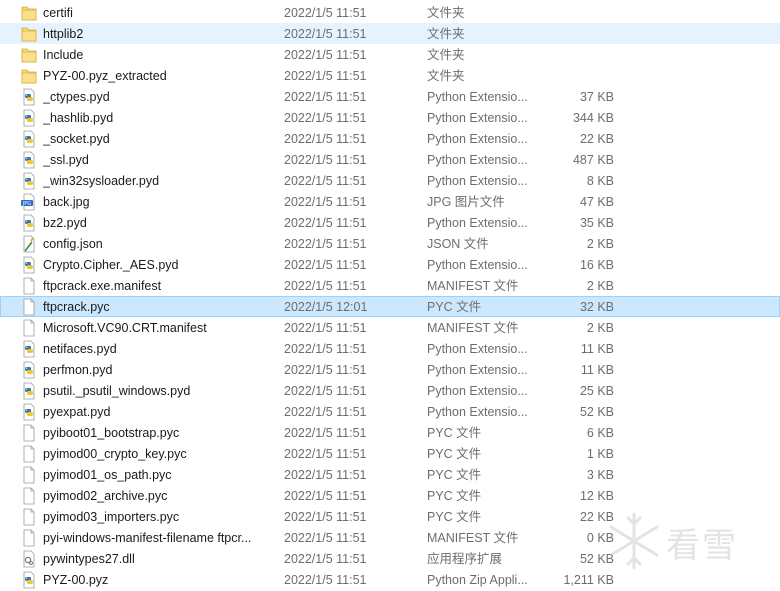 This screenshot has height=591, width=780. Describe the element at coordinates (76, 307) in the screenshot. I see `file-name: ftpcrack.pyc` at that location.